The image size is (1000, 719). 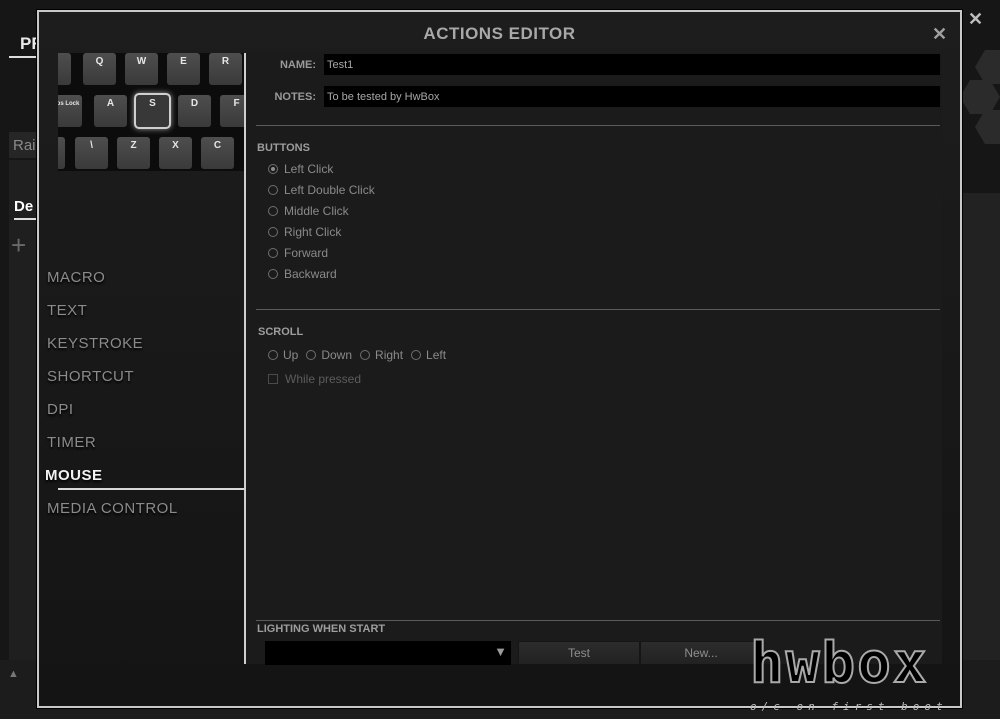 I want to click on radio-scroll-up: Up, so click(x=283, y=355).